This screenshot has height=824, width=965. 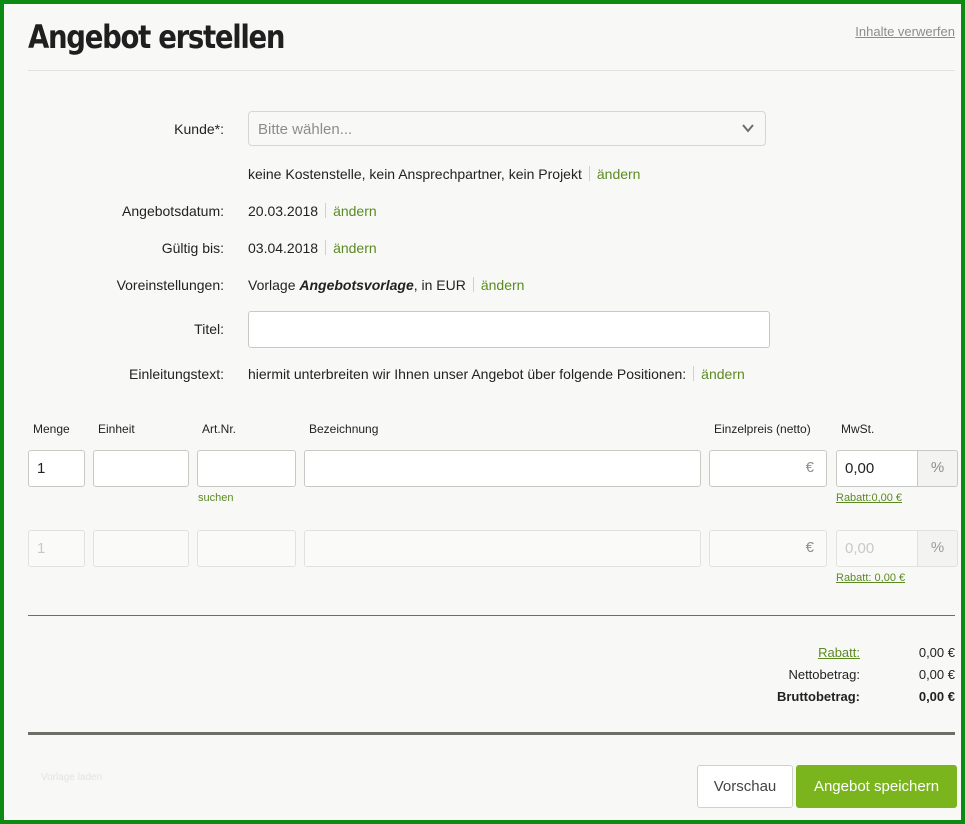 I want to click on gross-amount-label: Bruttobetrag:, so click(x=818, y=696).